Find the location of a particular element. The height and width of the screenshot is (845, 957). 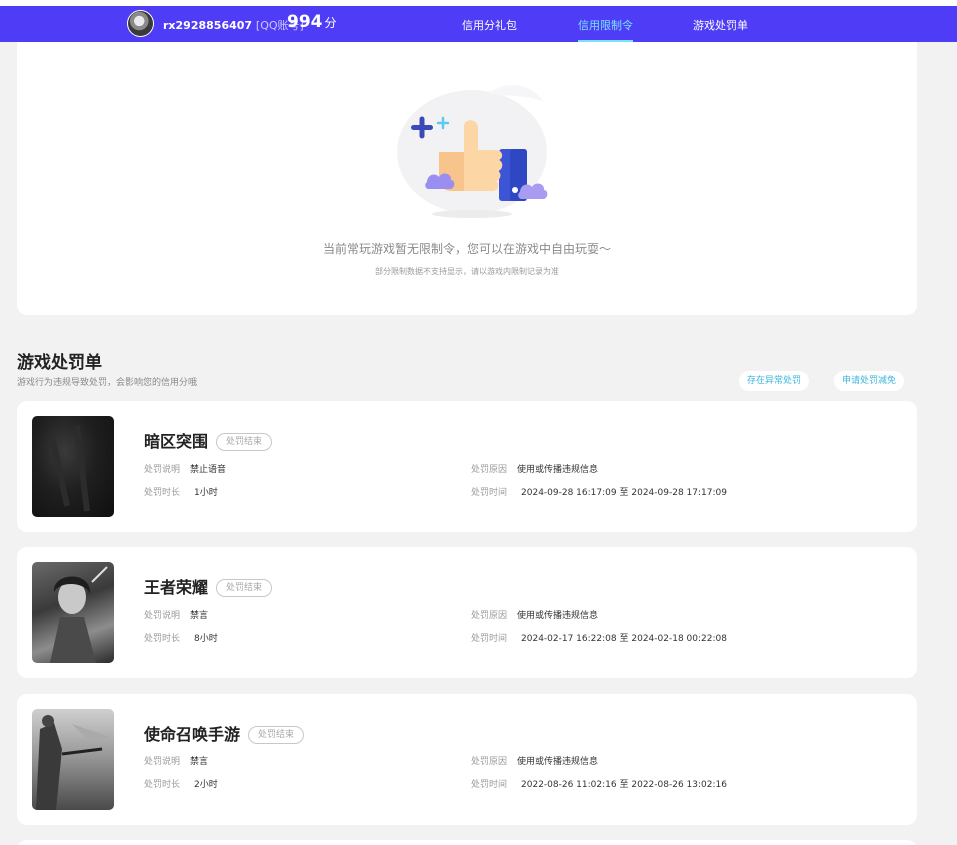

tab-credit-restriction: 信用限制令 is located at coordinates (605, 29).